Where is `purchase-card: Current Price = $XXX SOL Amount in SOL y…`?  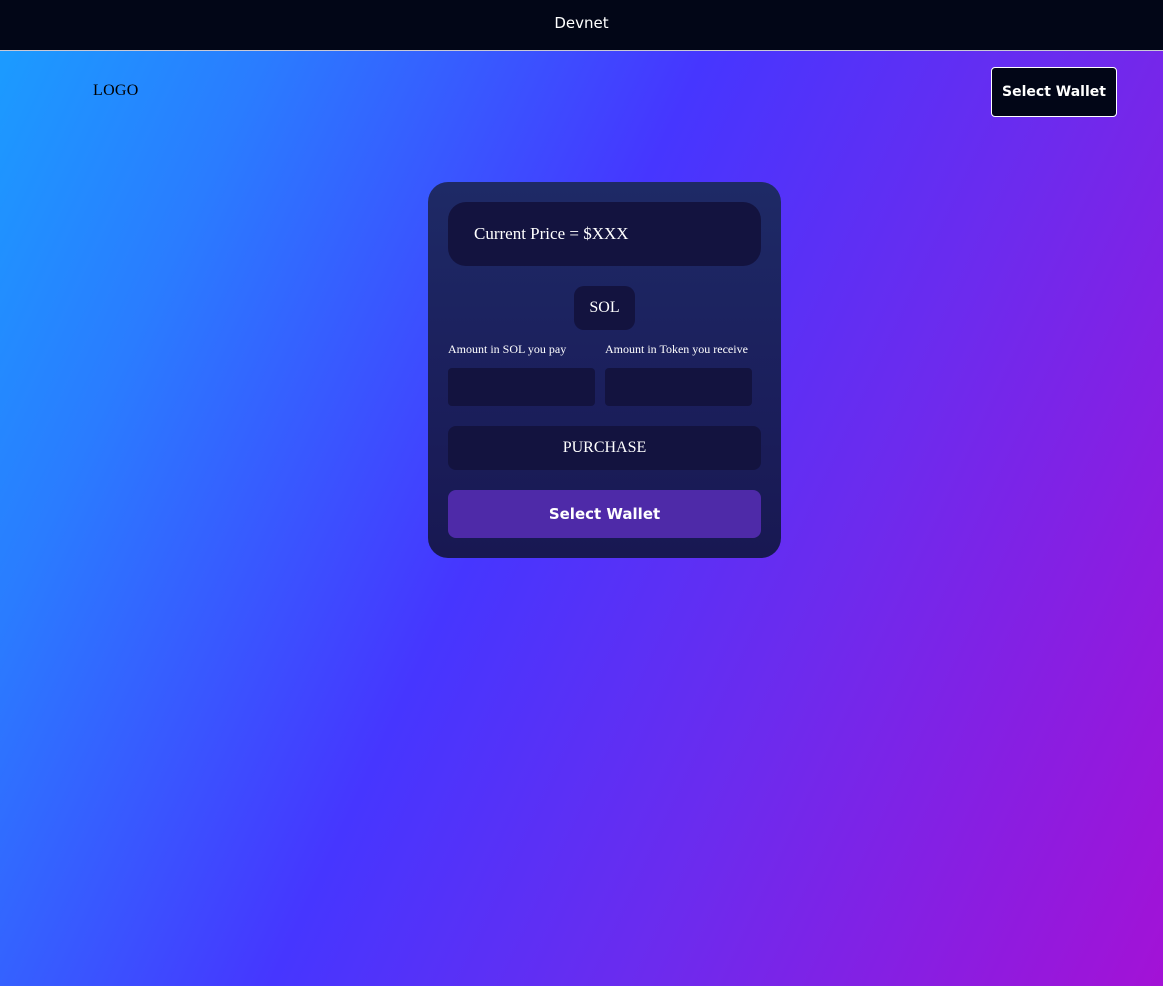 purchase-card: Current Price = $XXX SOL Amount in SOL y… is located at coordinates (604, 370).